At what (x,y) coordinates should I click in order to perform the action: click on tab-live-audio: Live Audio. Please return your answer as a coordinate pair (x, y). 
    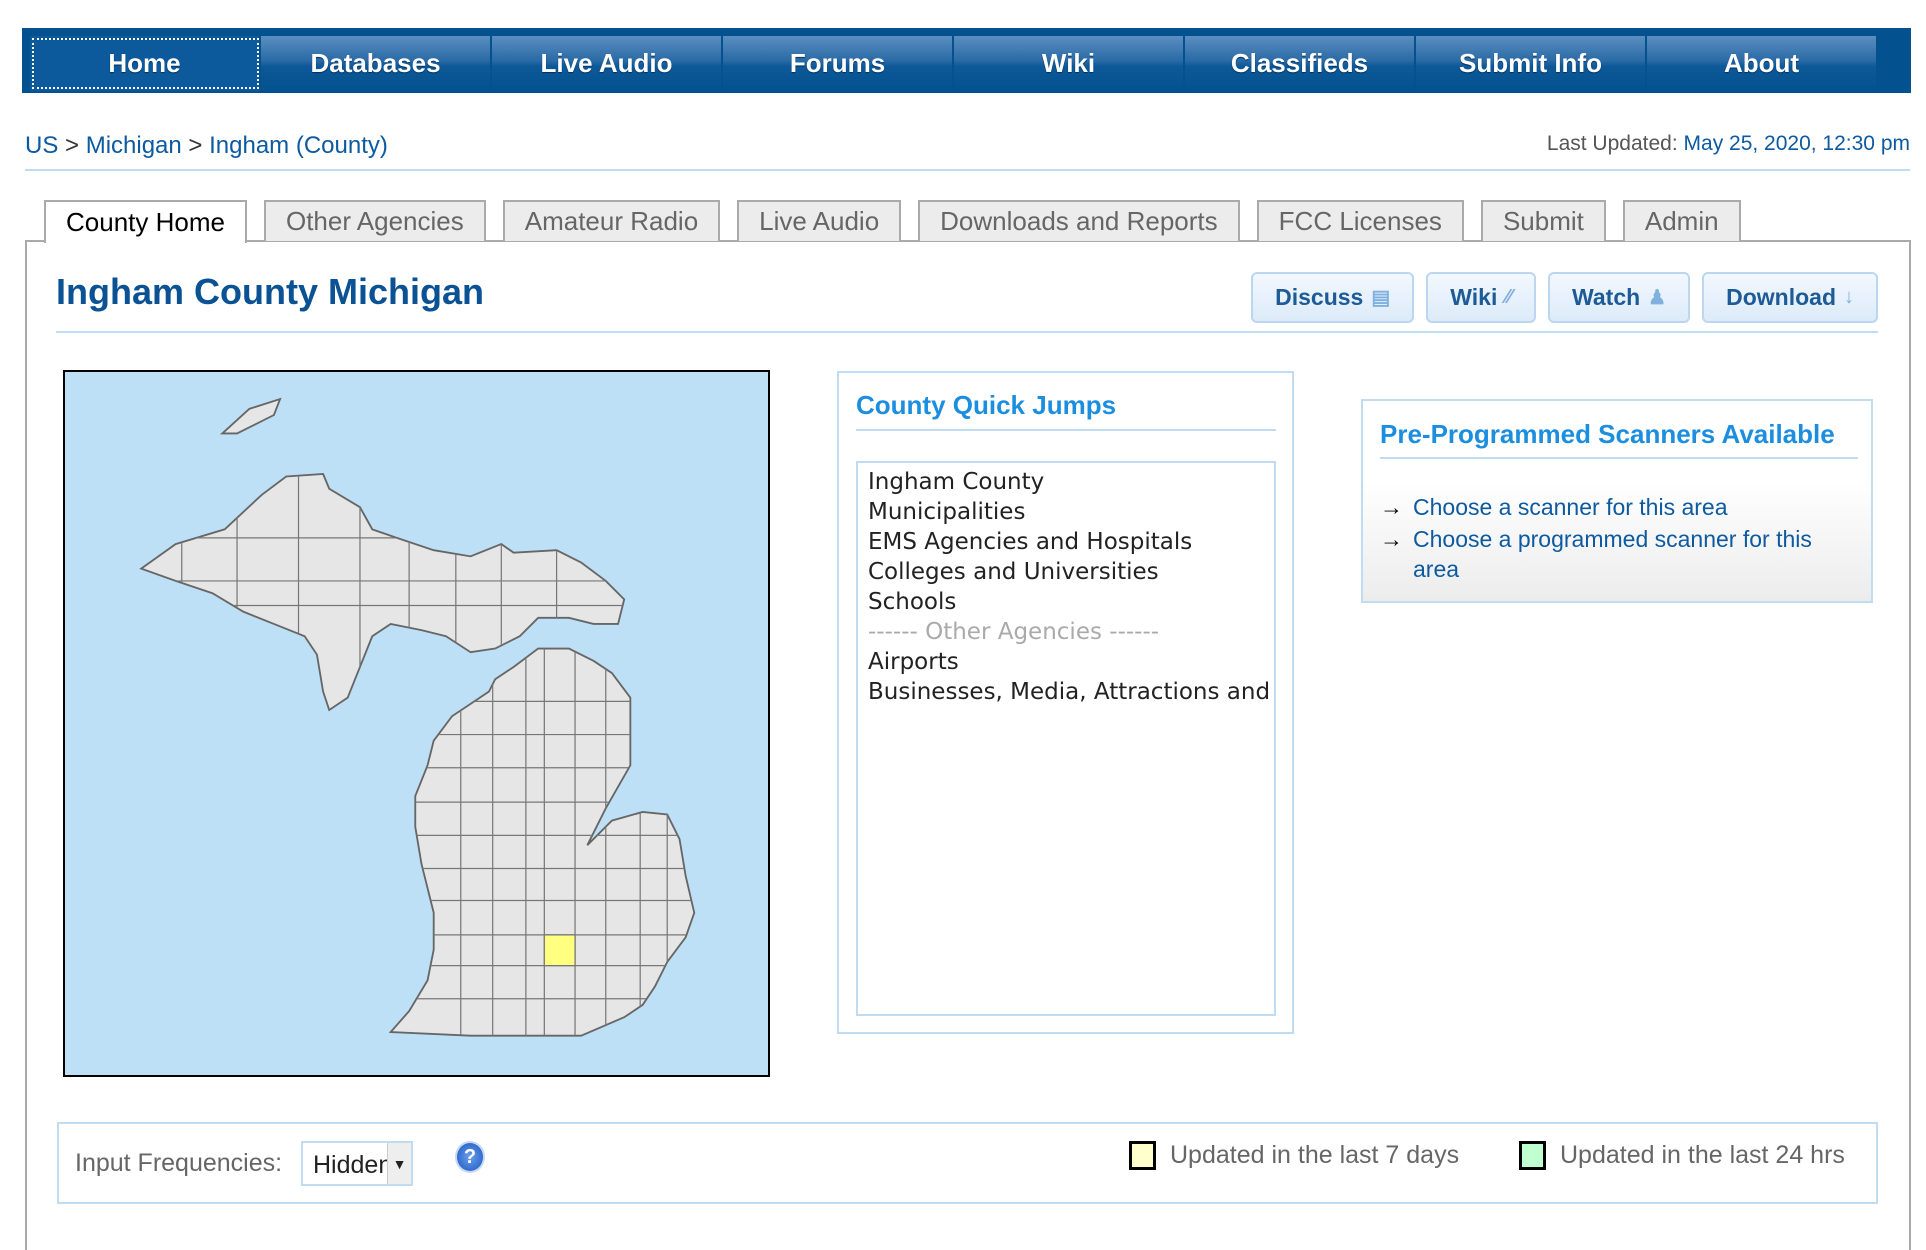
    Looking at the image, I should click on (819, 220).